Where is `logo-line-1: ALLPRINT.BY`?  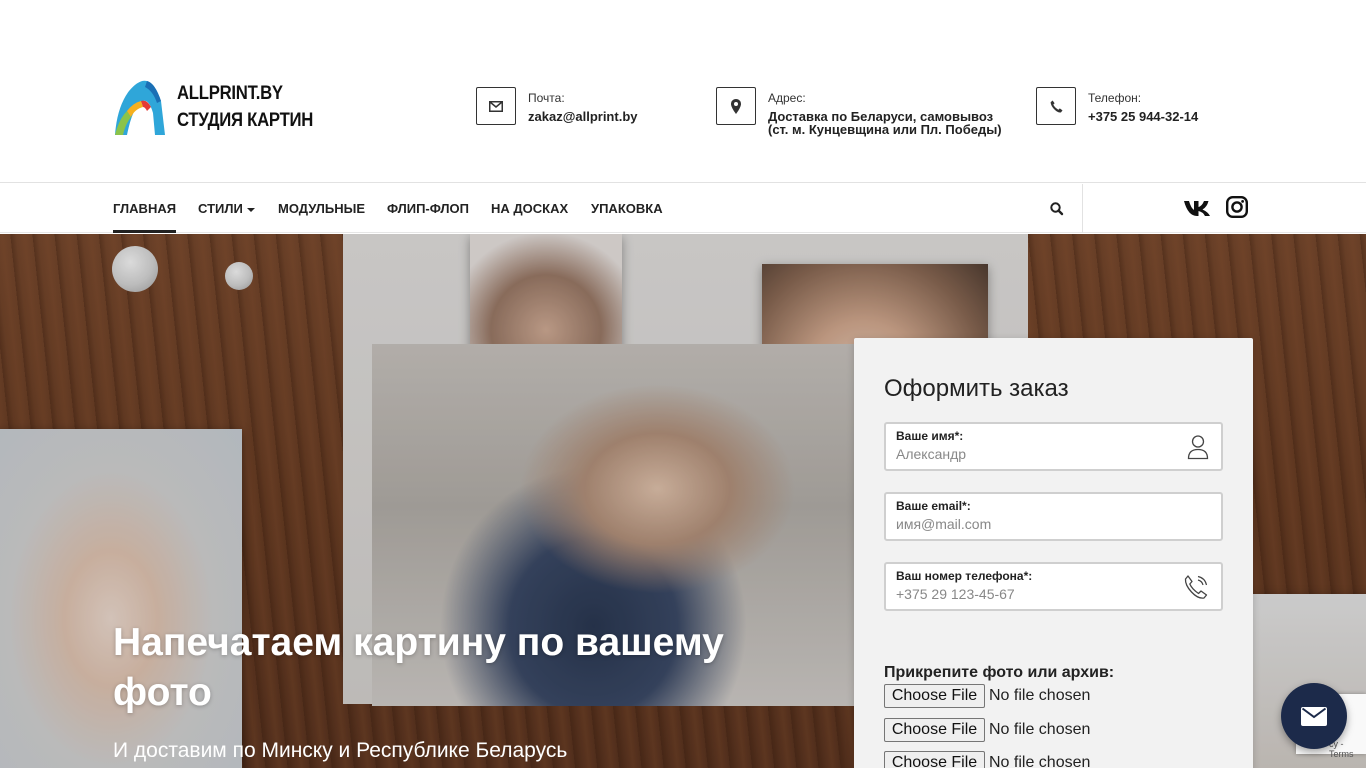 logo-line-1: ALLPRINT.BY is located at coordinates (230, 93).